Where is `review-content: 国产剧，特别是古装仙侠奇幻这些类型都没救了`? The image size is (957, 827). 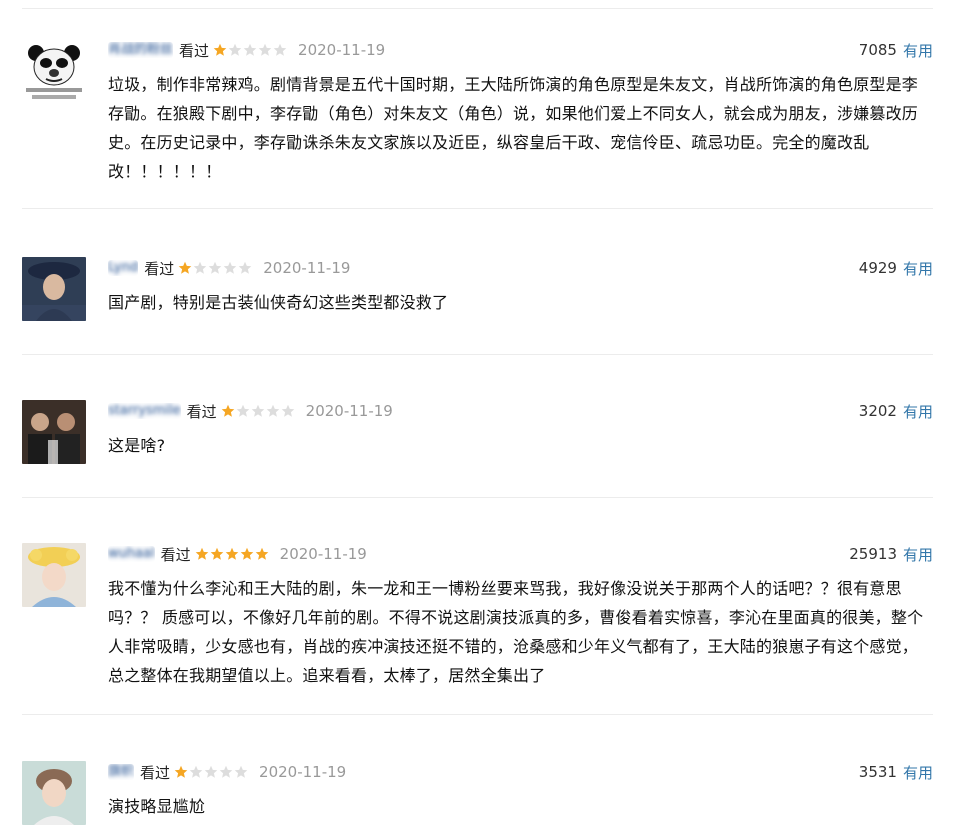
review-content: 国产剧，特别是古装仙侠奇幻这些类型都没救了 is located at coordinates (278, 302).